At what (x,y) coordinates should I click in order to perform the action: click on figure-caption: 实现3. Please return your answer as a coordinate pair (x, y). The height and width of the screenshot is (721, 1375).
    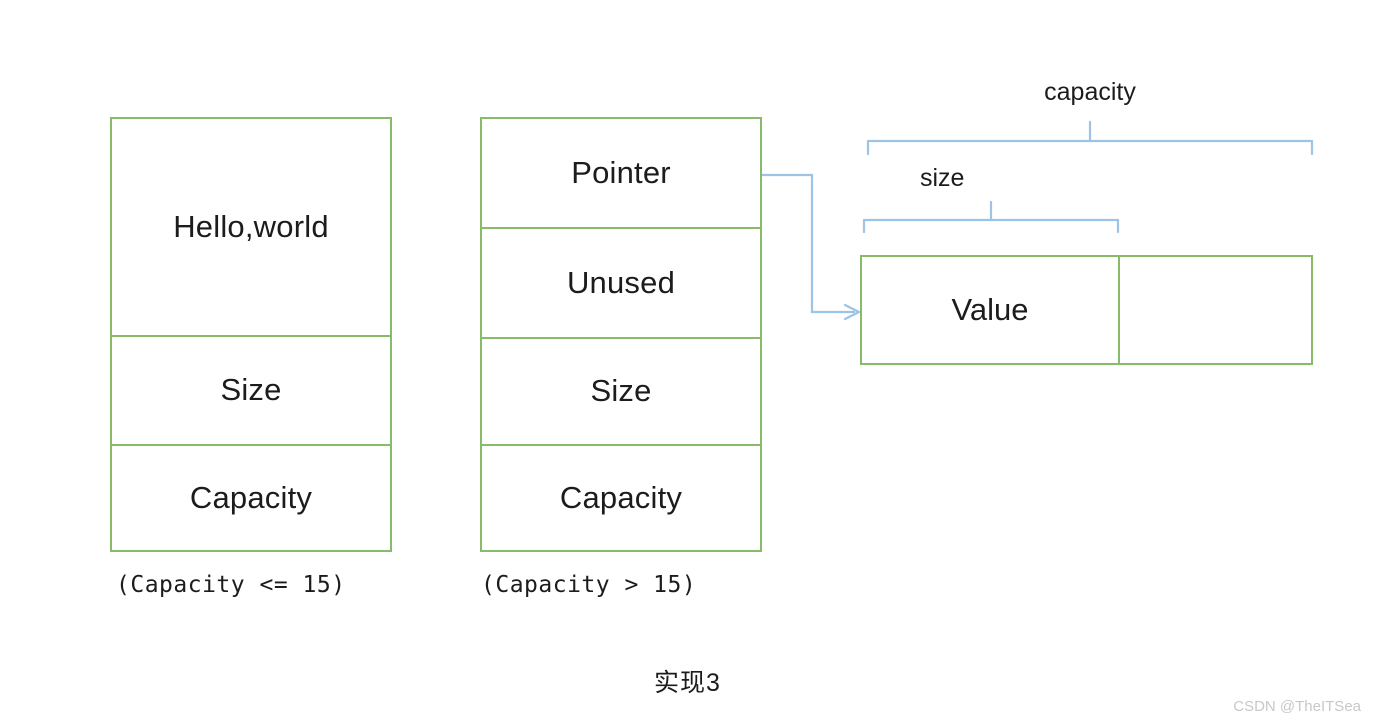
    Looking at the image, I should click on (687, 683).